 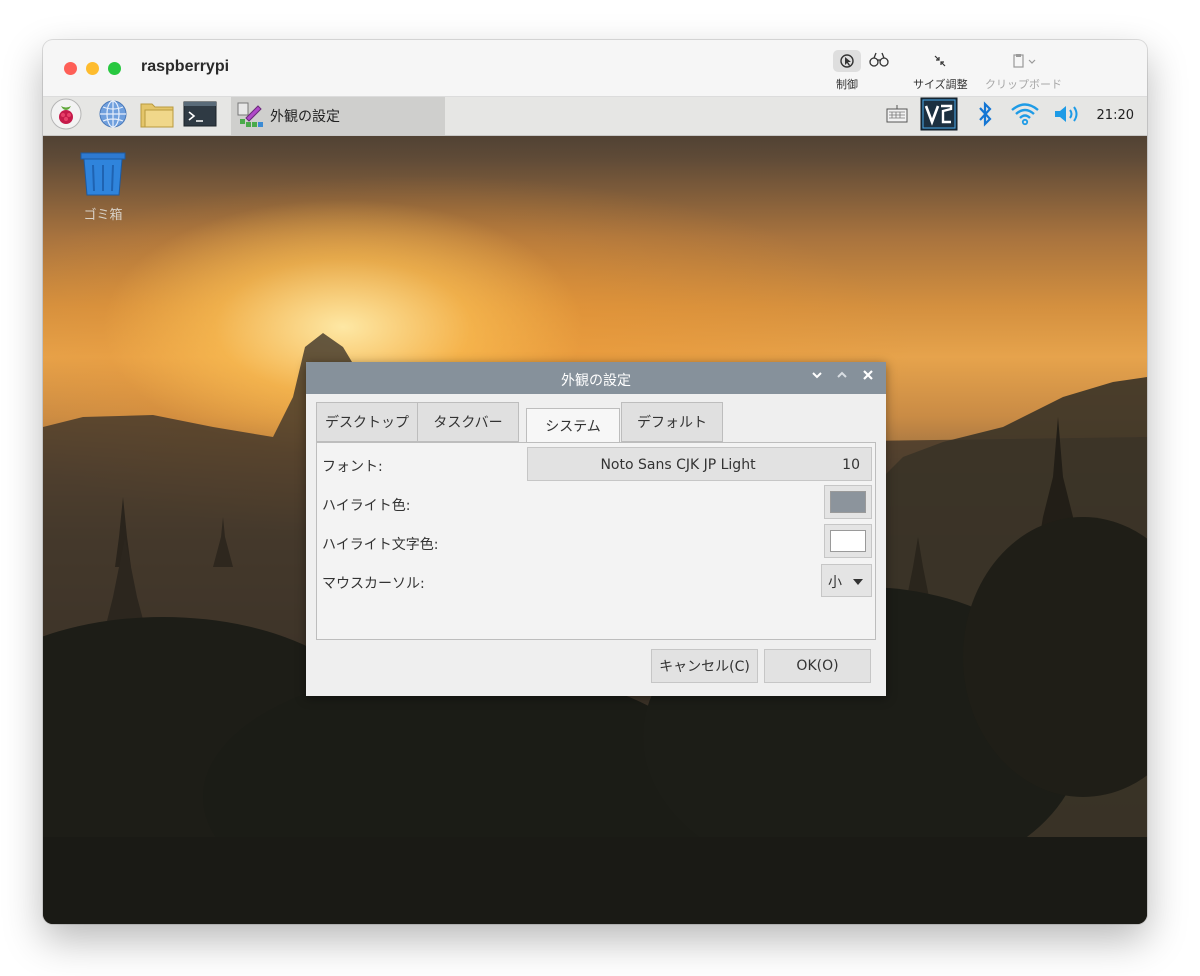 I want to click on clipboard-label: クリップボード, so click(x=1023, y=84).